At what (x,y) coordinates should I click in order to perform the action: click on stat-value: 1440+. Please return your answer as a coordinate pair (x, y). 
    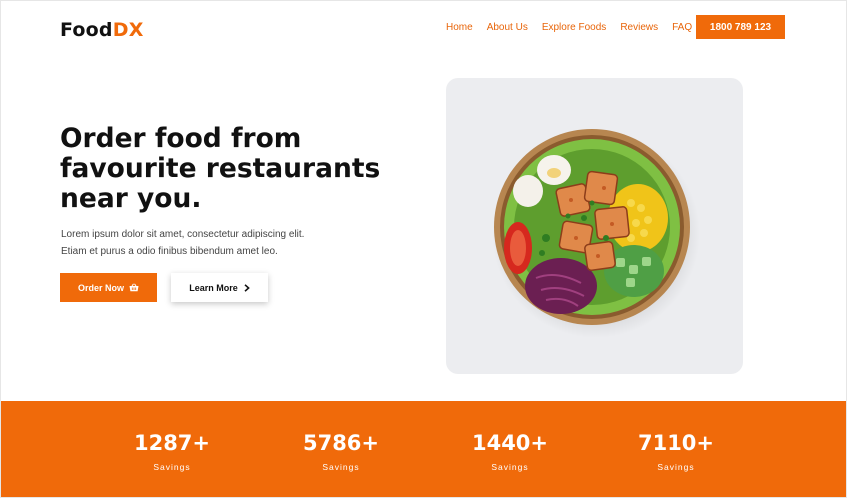
    Looking at the image, I should click on (510, 443).